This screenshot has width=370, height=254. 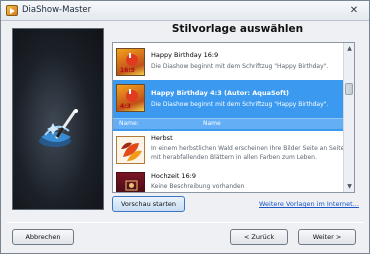 I want to click on scrollbar-thumb, so click(x=349, y=89).